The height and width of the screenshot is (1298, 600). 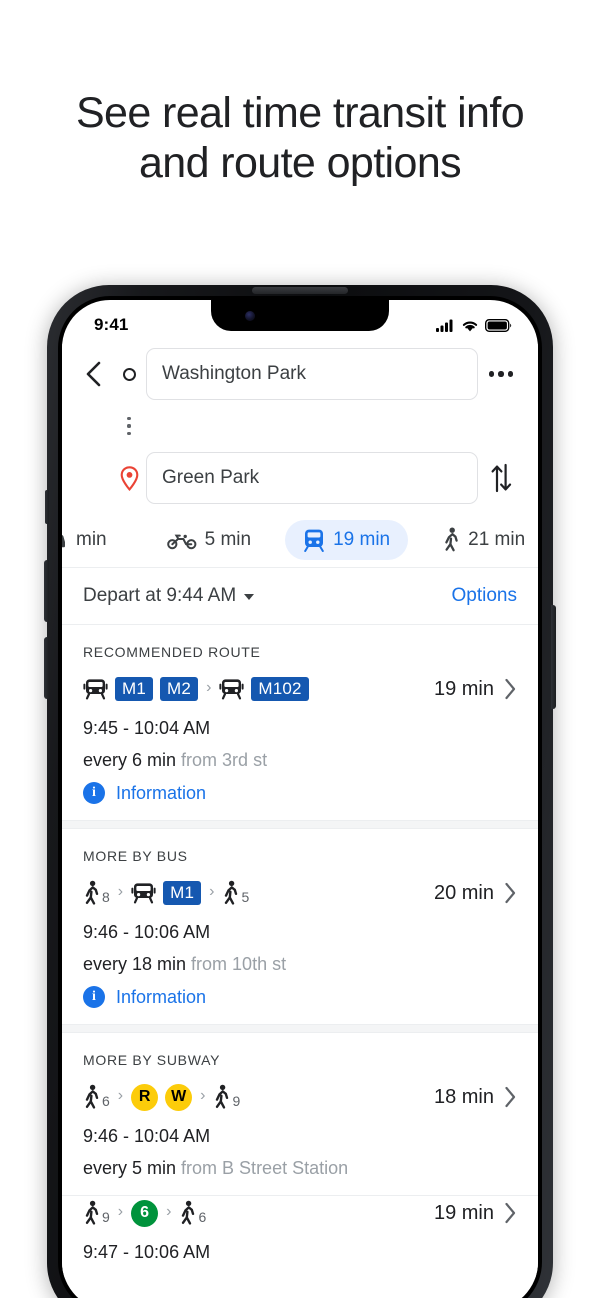 I want to click on route-connector-row, so click(x=300, y=426).